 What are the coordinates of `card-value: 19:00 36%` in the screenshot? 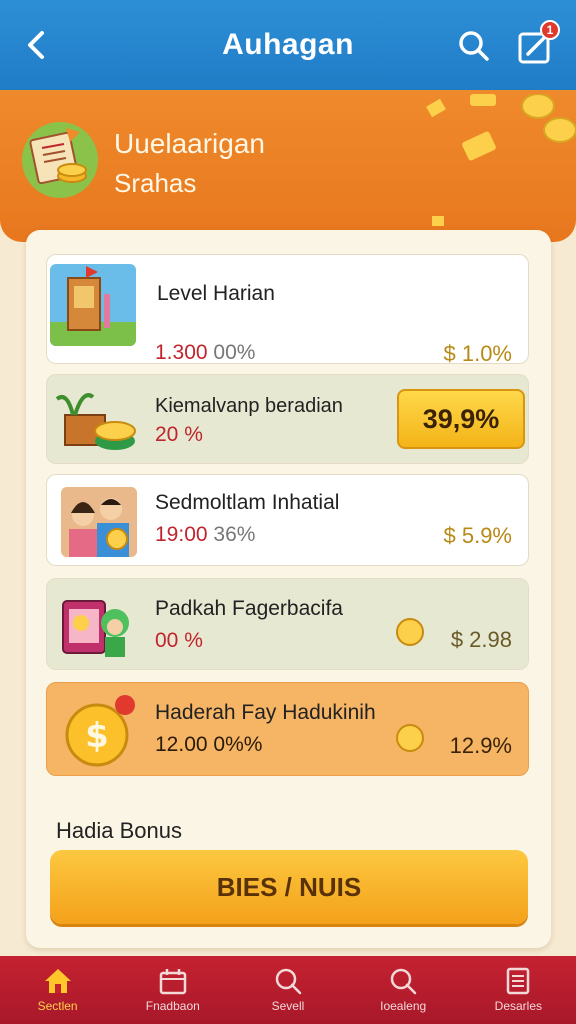 It's located at (205, 535).